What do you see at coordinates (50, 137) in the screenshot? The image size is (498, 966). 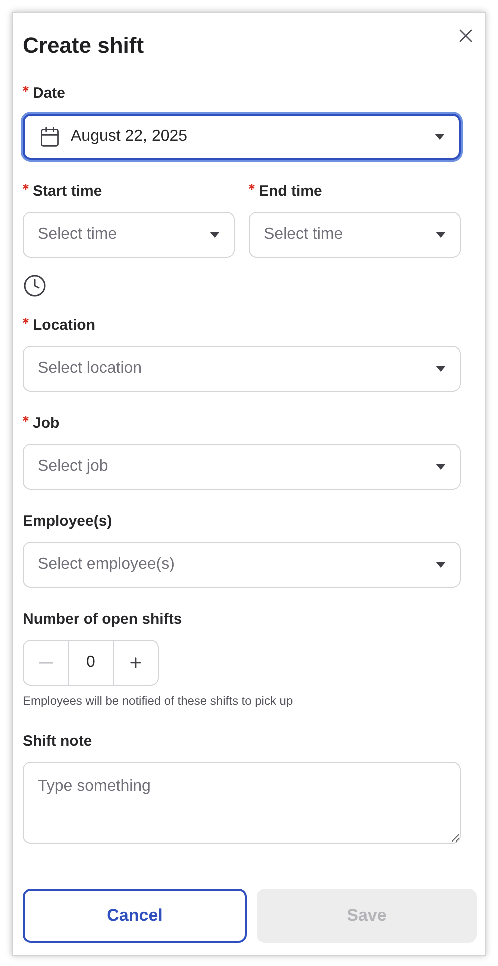 I see `calendar-icon` at bounding box center [50, 137].